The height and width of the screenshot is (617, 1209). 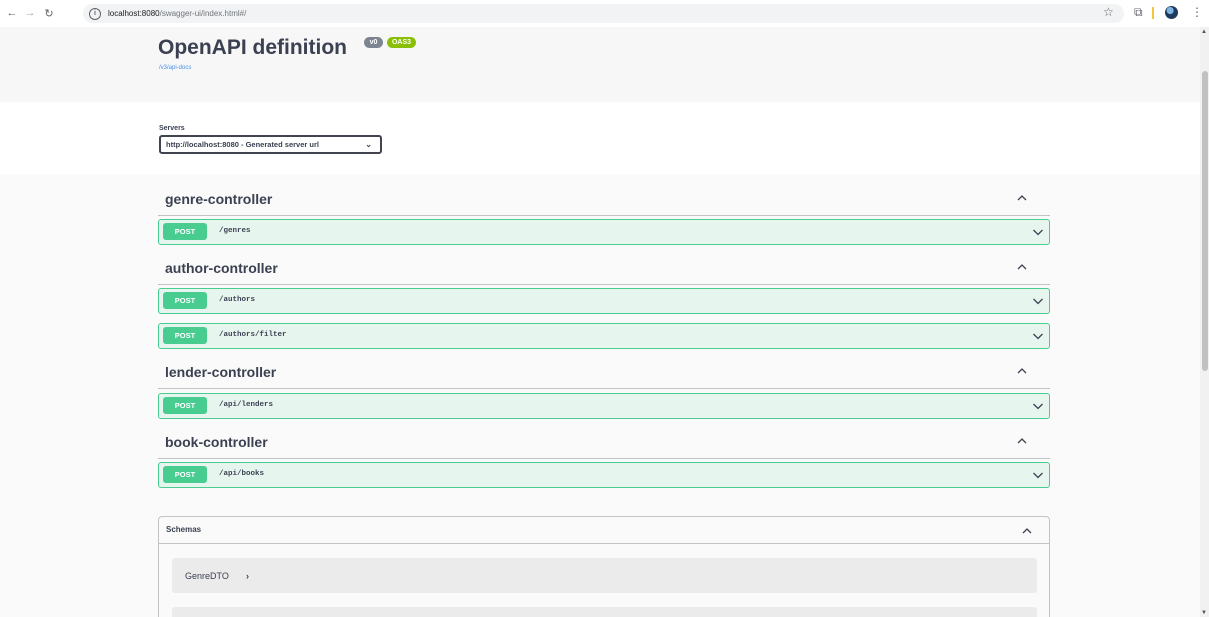 What do you see at coordinates (242, 474) in the screenshot?
I see `operation-path: /api/books` at bounding box center [242, 474].